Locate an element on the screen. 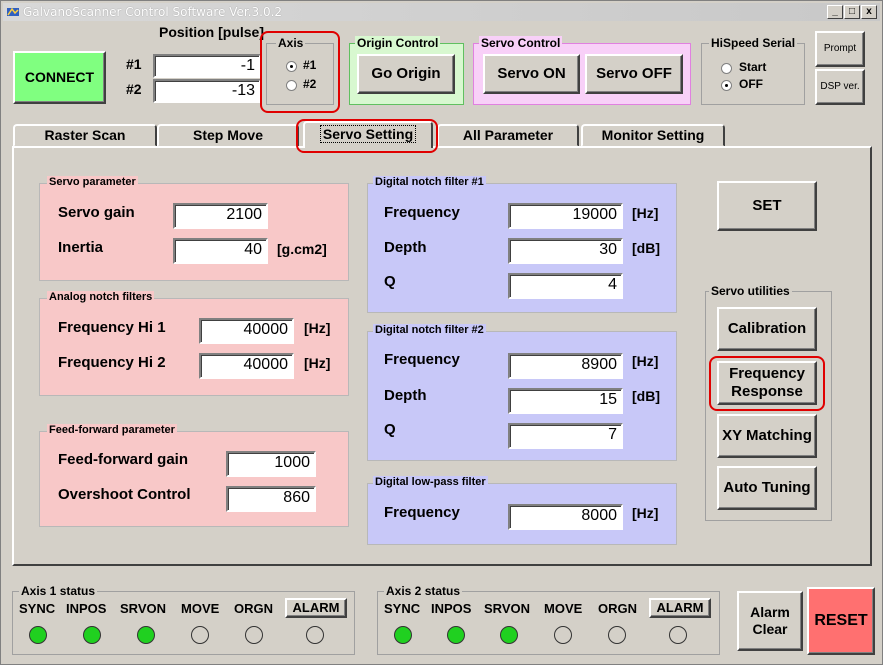  axis1-inpos-led is located at coordinates (92, 635).